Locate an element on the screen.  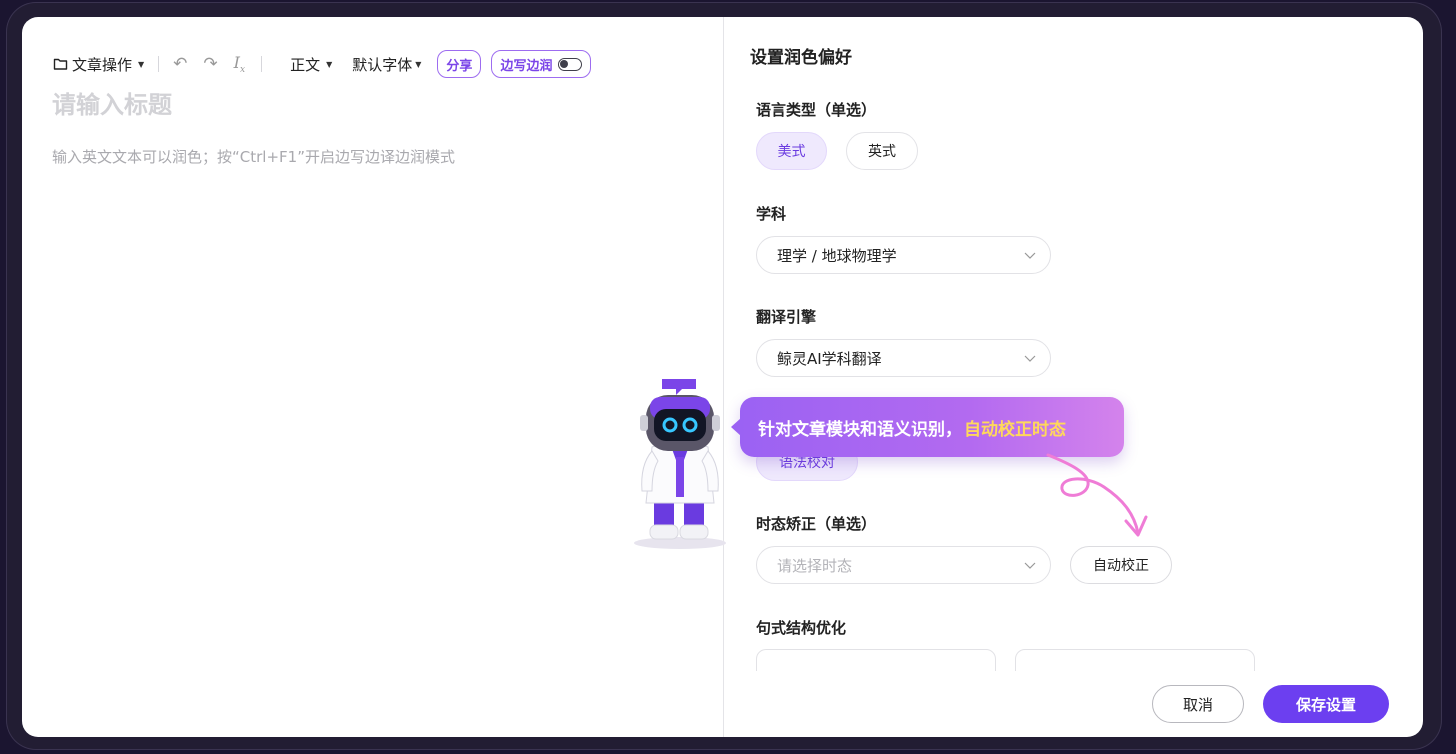
paragraph-style-label: 正文 is located at coordinates (305, 64).